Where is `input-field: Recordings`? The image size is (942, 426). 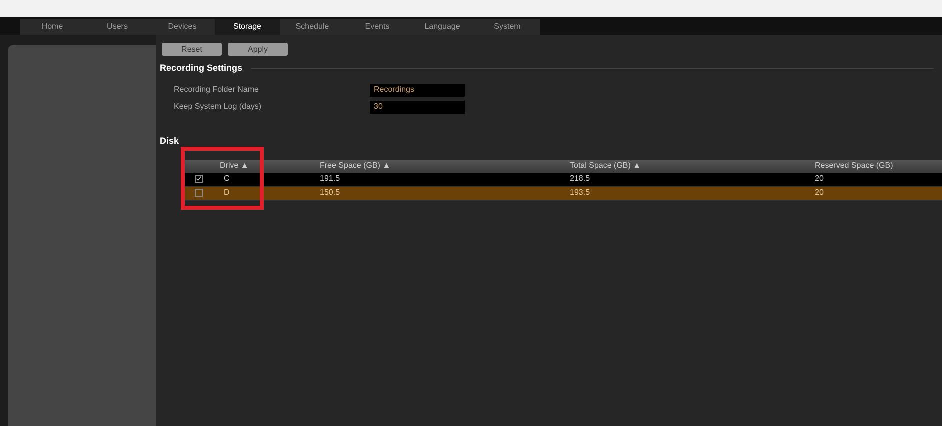
input-field: Recordings is located at coordinates (417, 90).